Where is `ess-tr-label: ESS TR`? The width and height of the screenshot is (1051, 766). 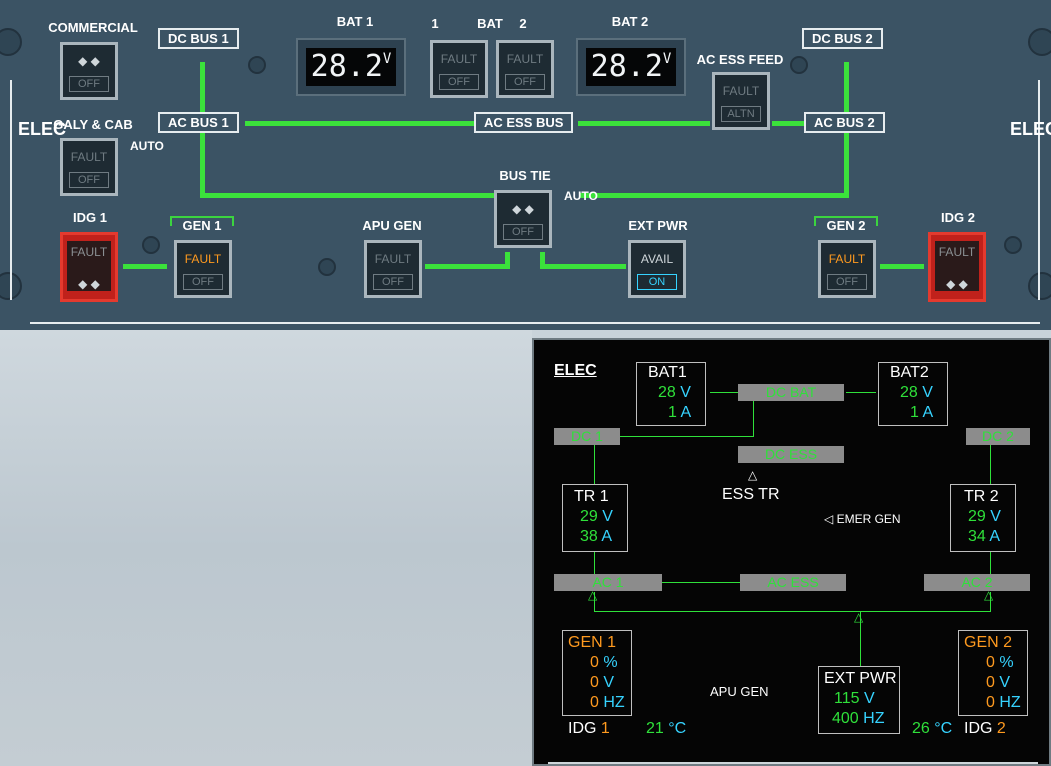 ess-tr-label: ESS TR is located at coordinates (751, 494).